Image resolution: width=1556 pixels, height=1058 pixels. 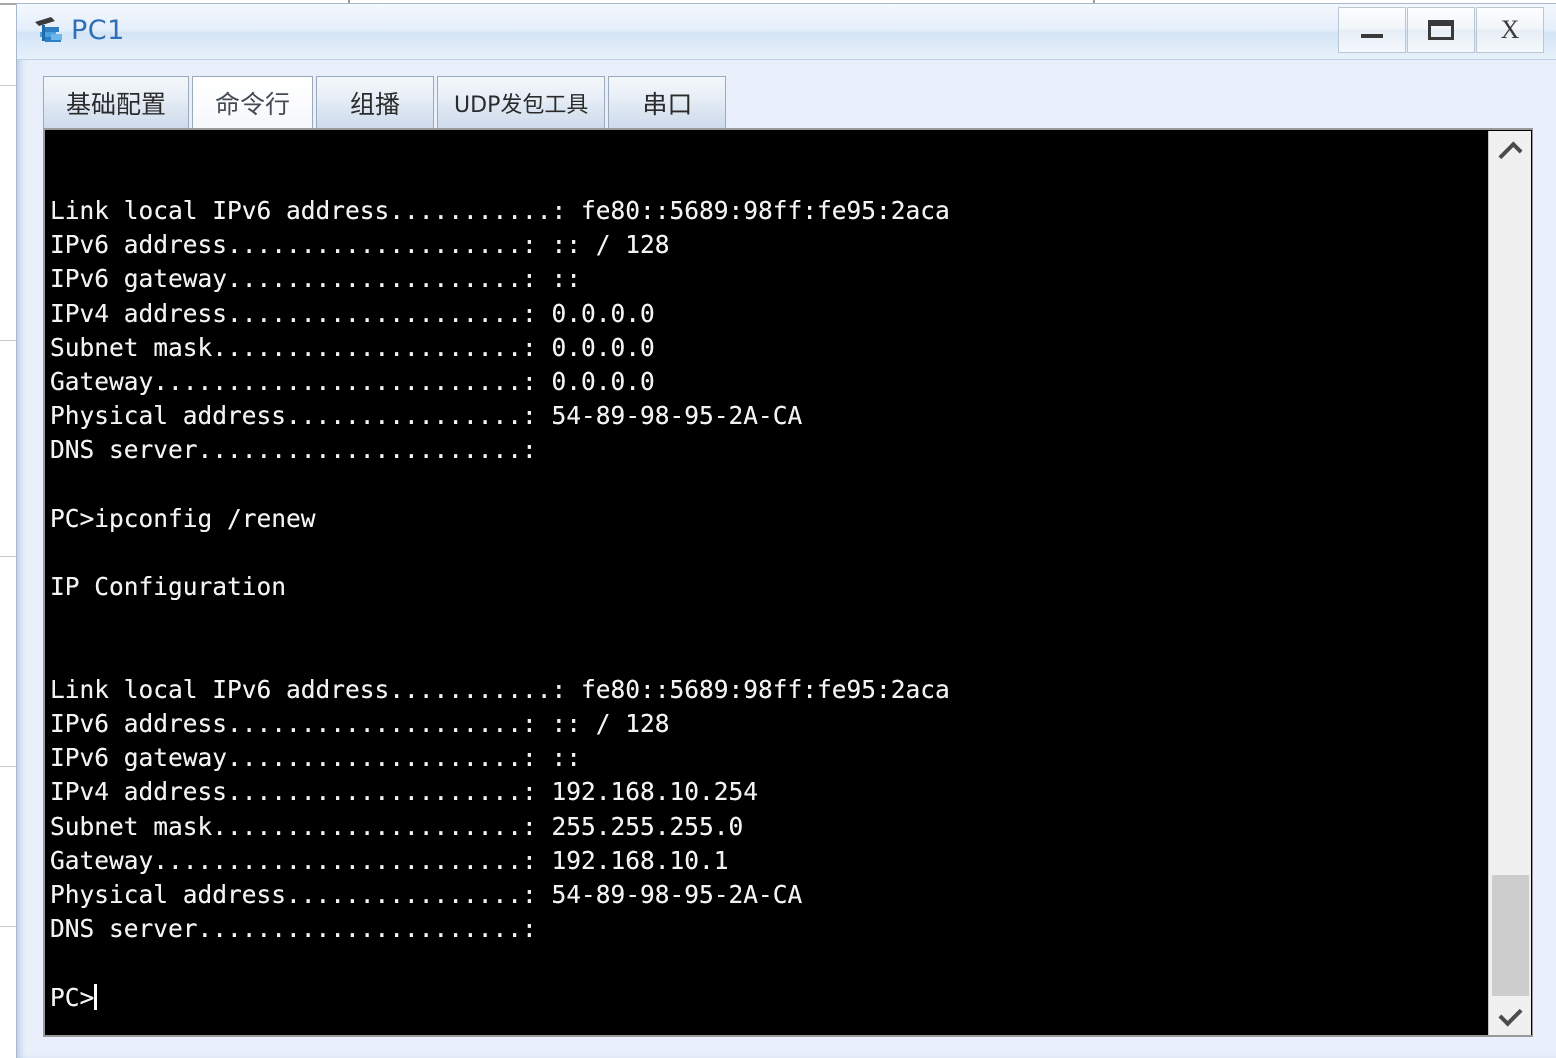 What do you see at coordinates (98, 30) in the screenshot?
I see `window-title: PC1` at bounding box center [98, 30].